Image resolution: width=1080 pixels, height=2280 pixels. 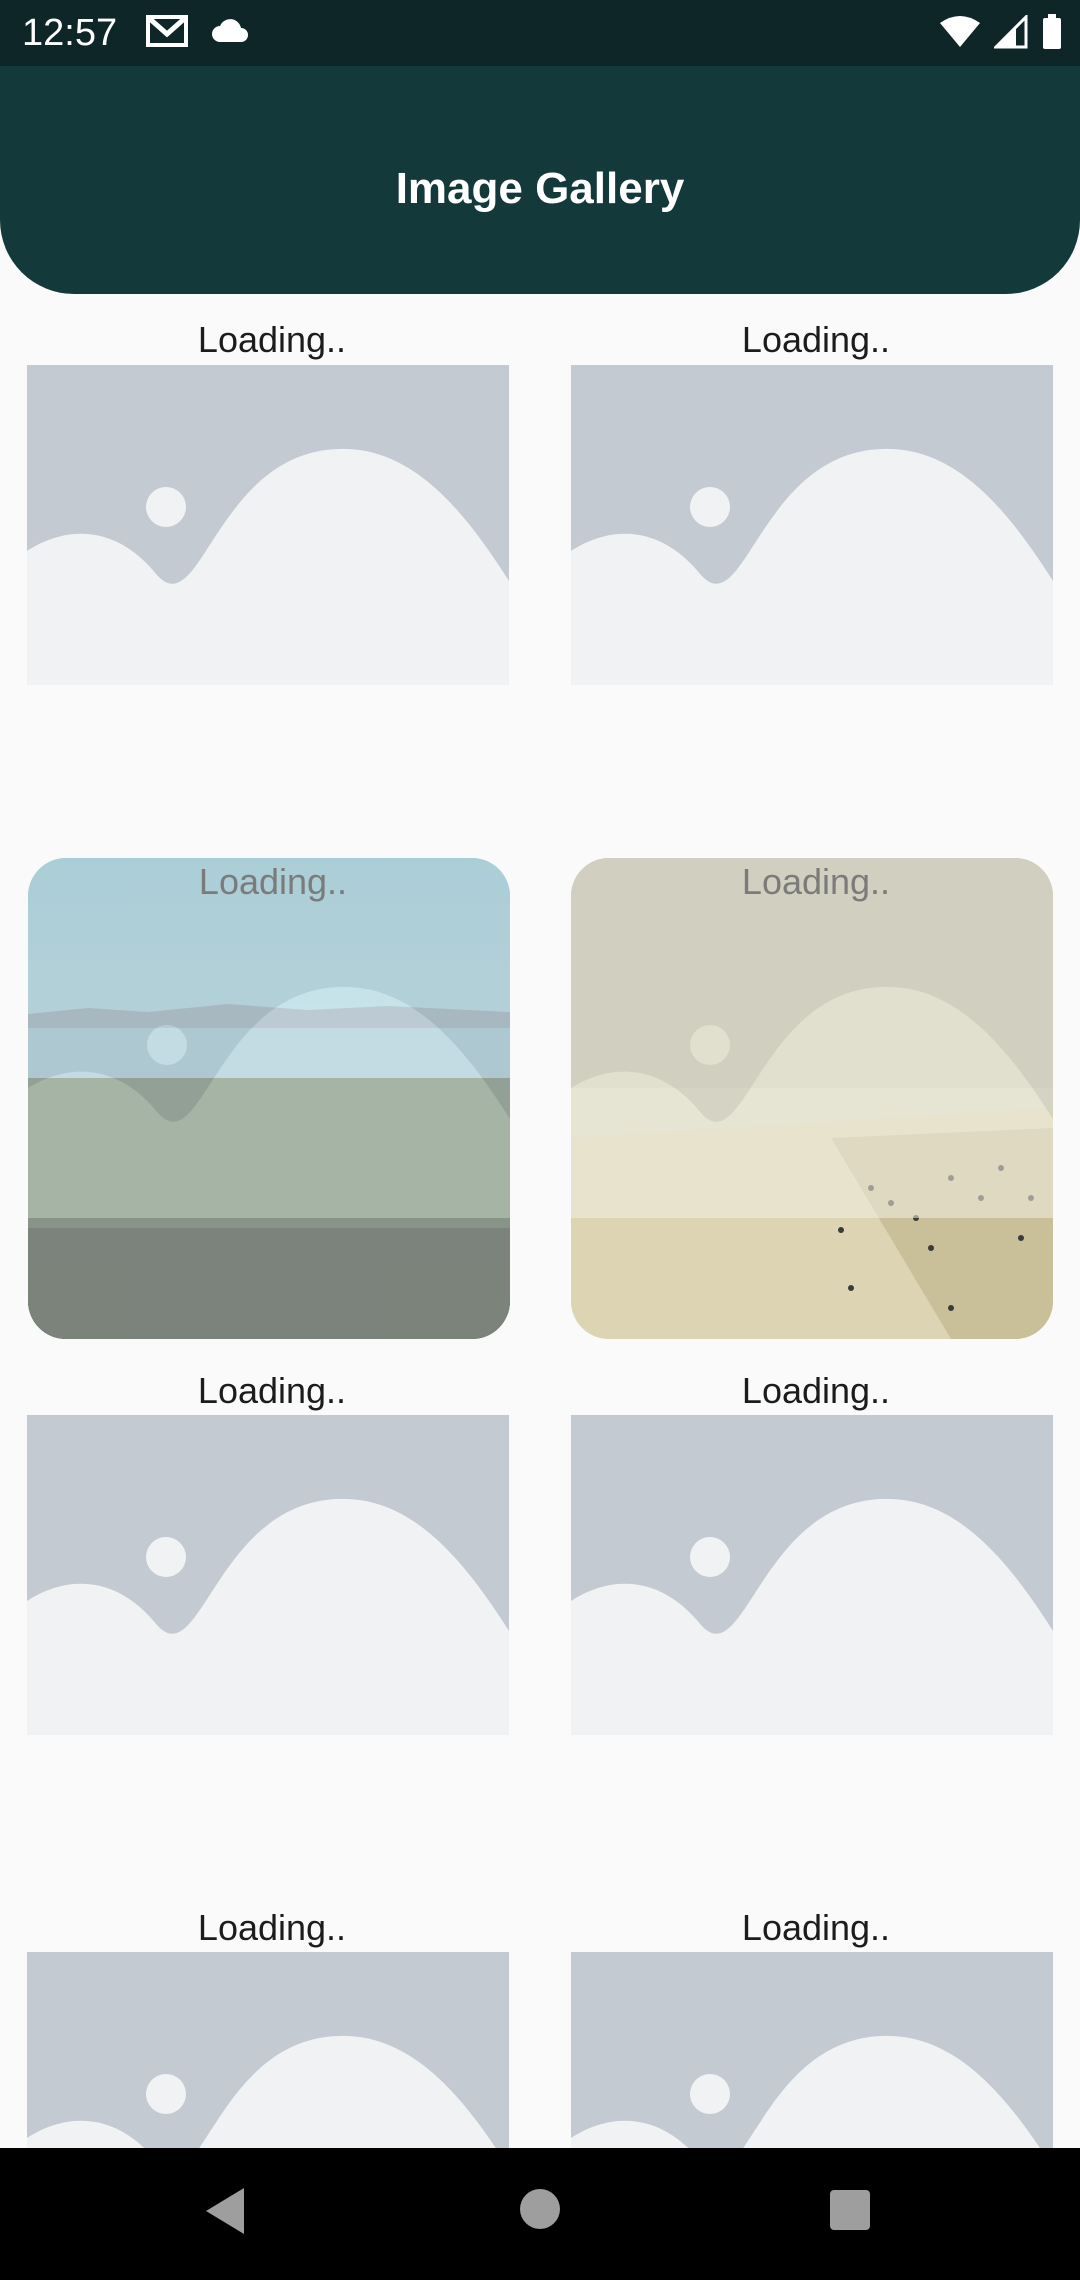 What do you see at coordinates (540, 188) in the screenshot?
I see `page-title: Image Gallery` at bounding box center [540, 188].